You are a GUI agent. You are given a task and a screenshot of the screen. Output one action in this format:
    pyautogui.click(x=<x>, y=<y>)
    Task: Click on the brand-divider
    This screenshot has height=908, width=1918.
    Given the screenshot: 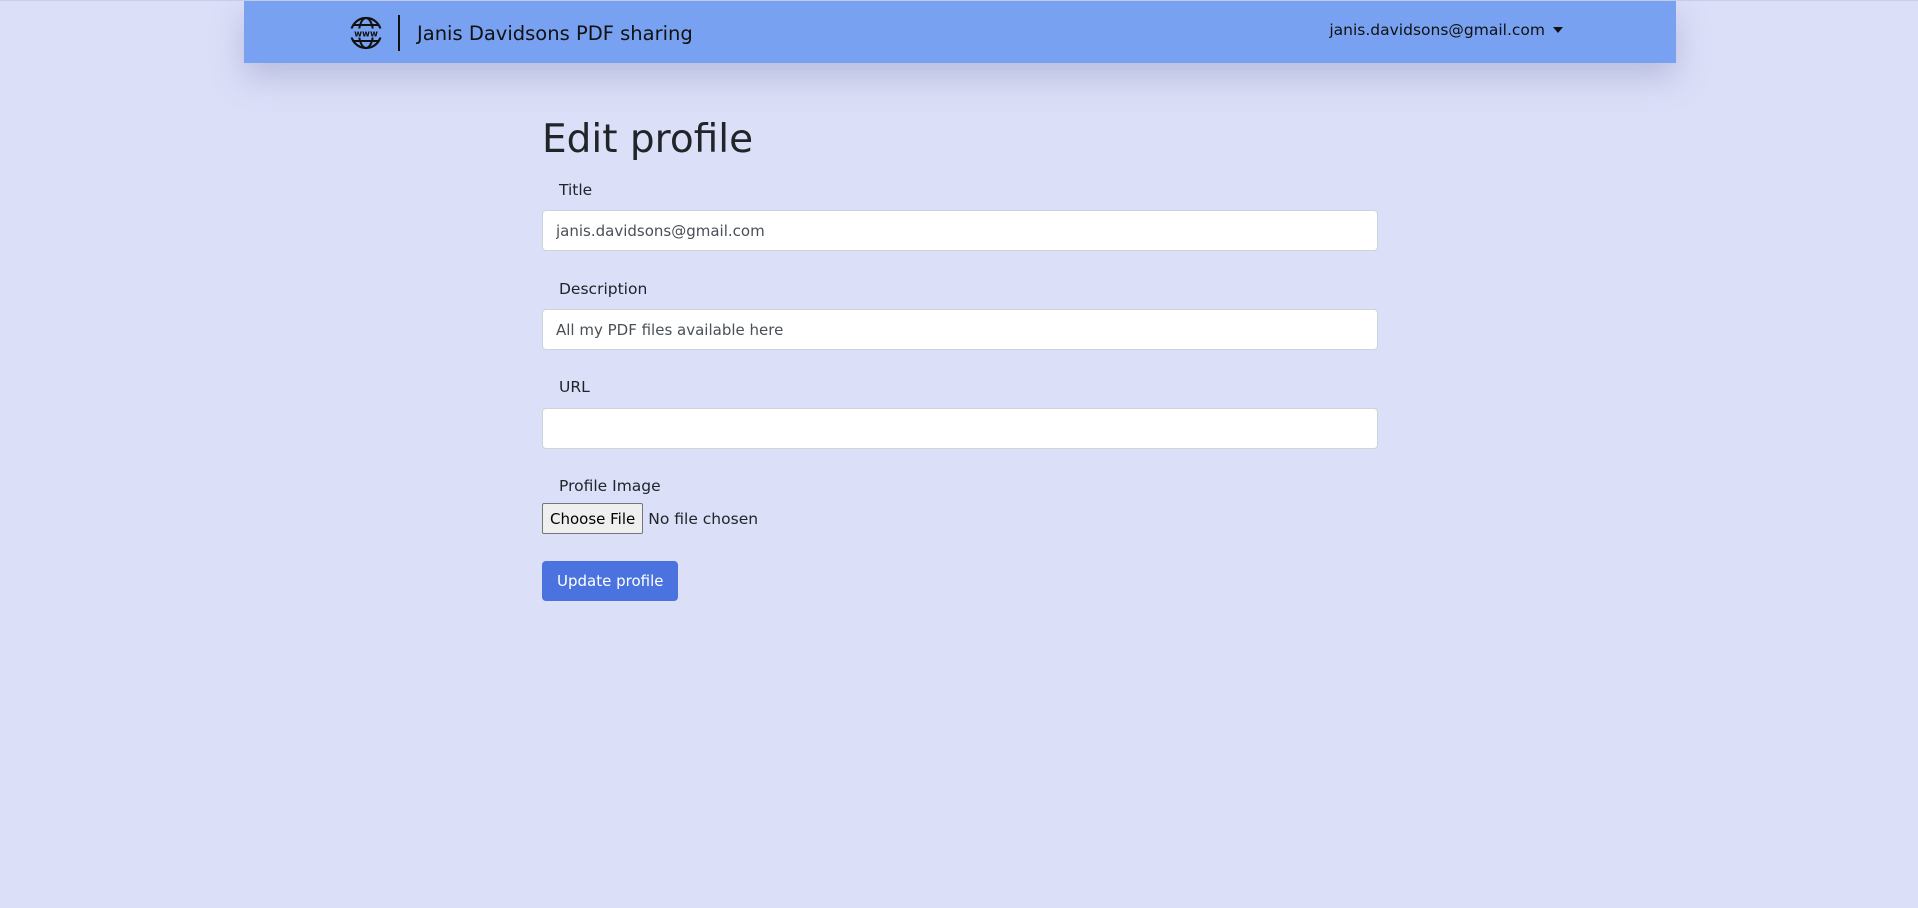 What is the action you would take?
    pyautogui.click(x=399, y=33)
    